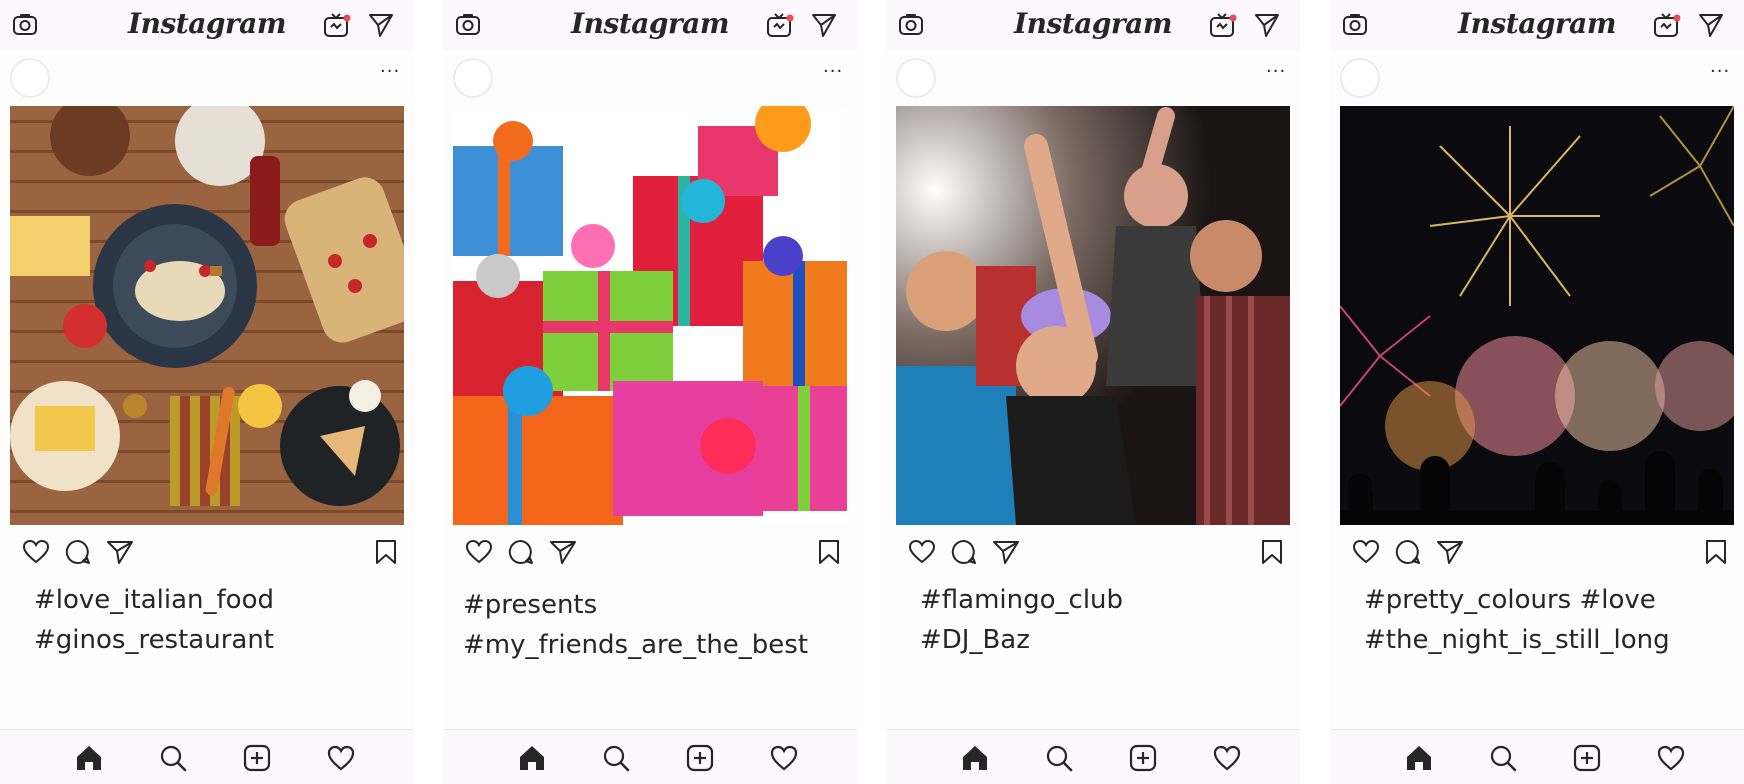 This screenshot has width=1744, height=784. I want to click on hashtag-line: #DJ_Baz, so click(1105, 640).